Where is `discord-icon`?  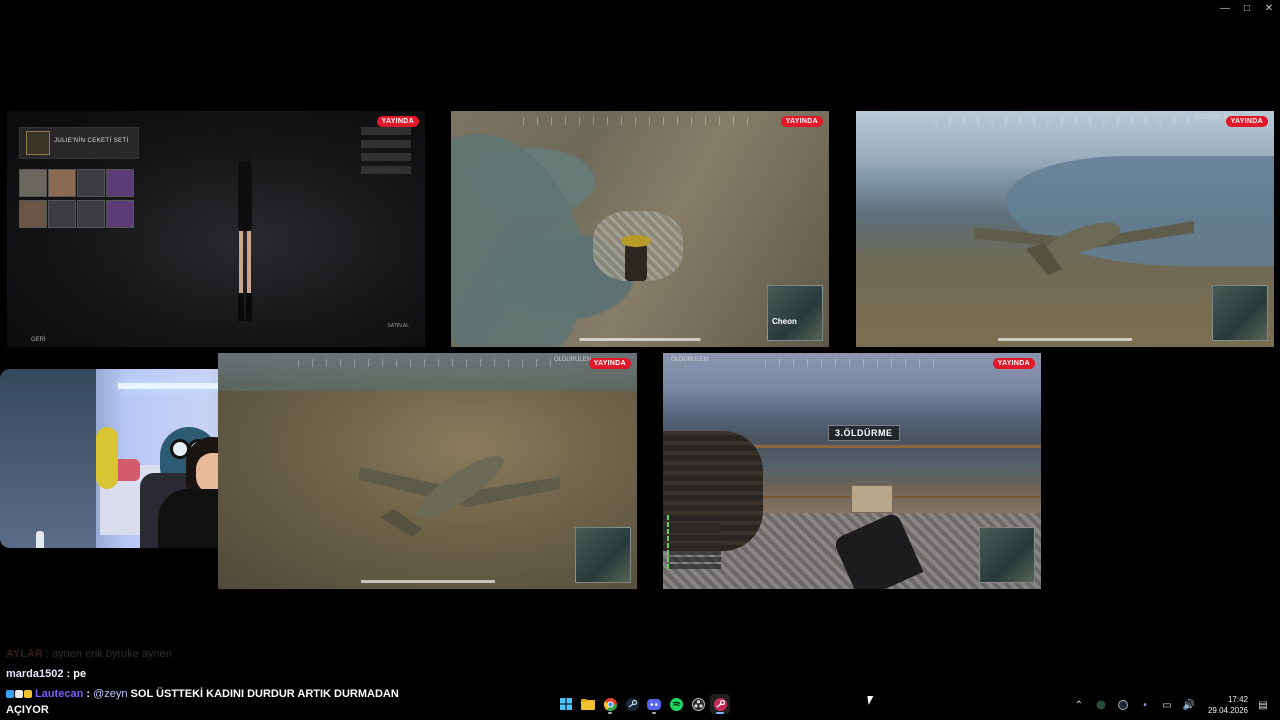 discord-icon is located at coordinates (654, 704).